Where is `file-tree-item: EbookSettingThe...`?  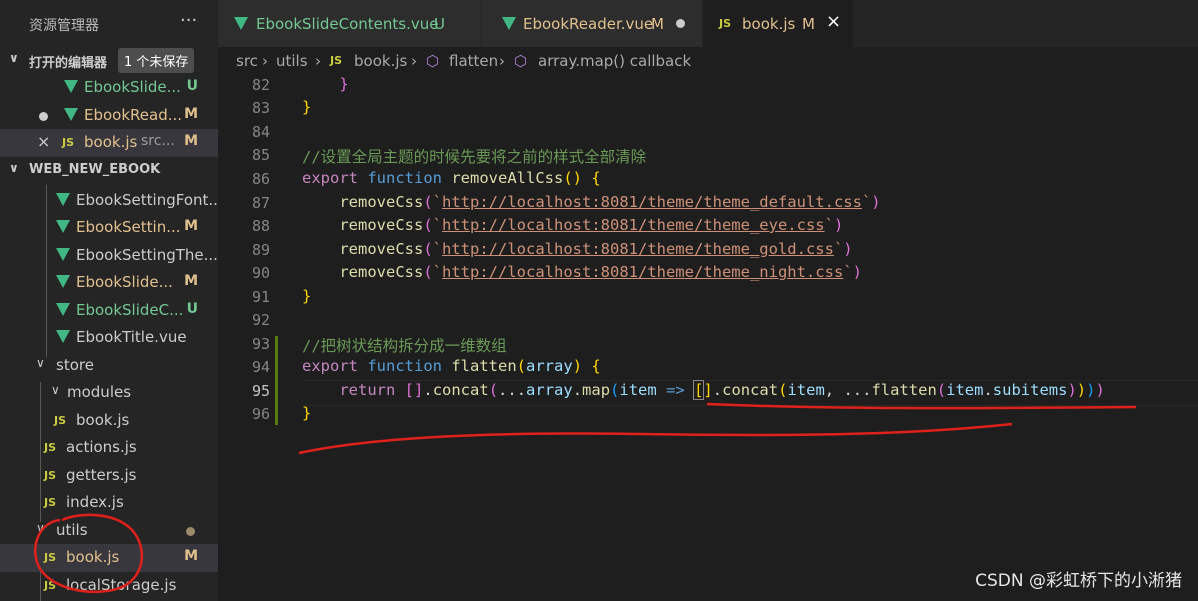 file-tree-item: EbookSettingThe... is located at coordinates (109, 256).